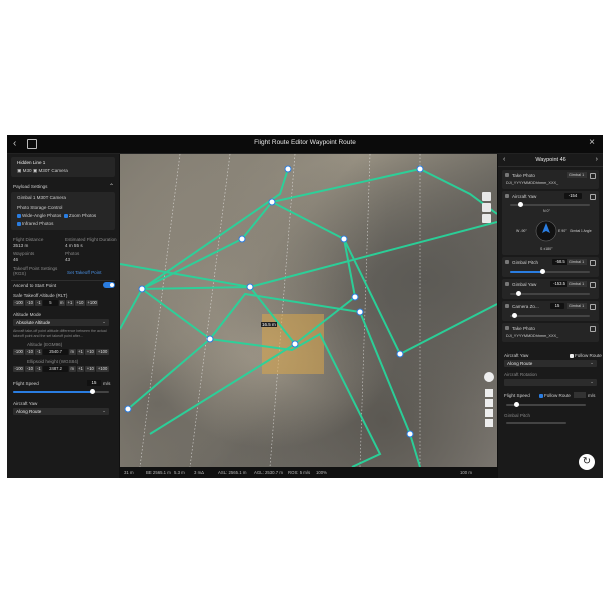  I want to click on compass-icon, so click(489, 377).